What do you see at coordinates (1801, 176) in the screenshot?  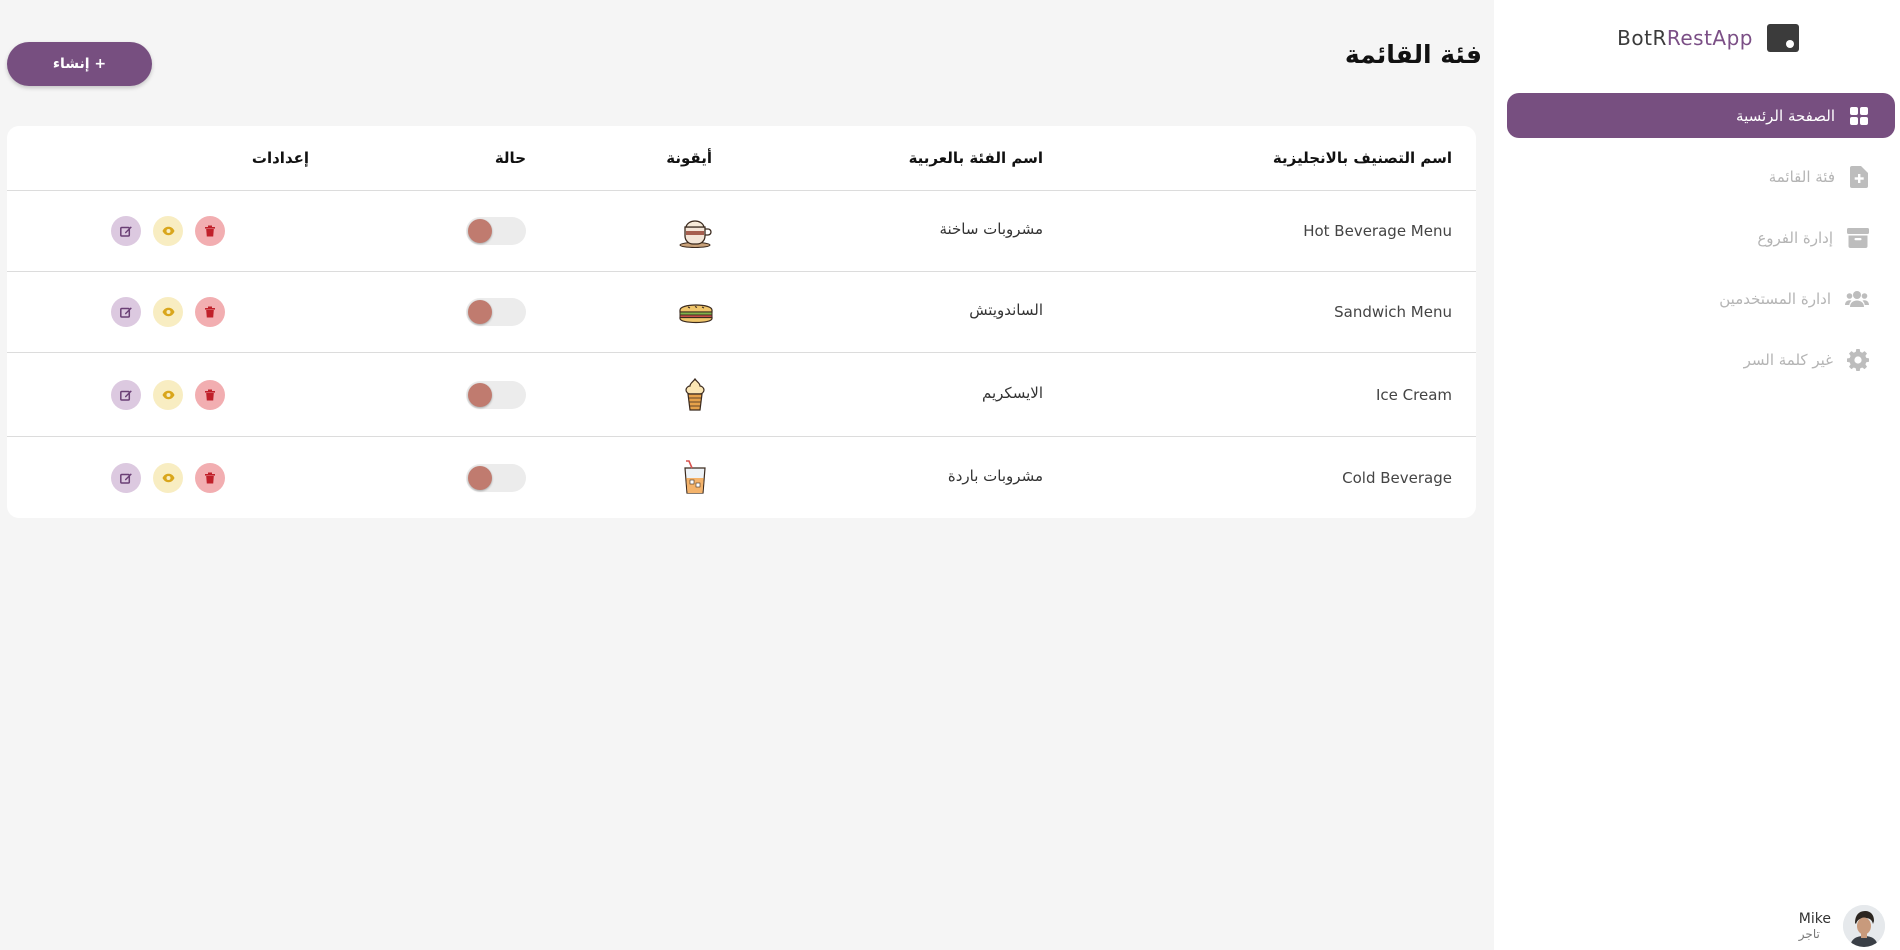 I see `sidebar-item-label: فئة القائمة` at bounding box center [1801, 176].